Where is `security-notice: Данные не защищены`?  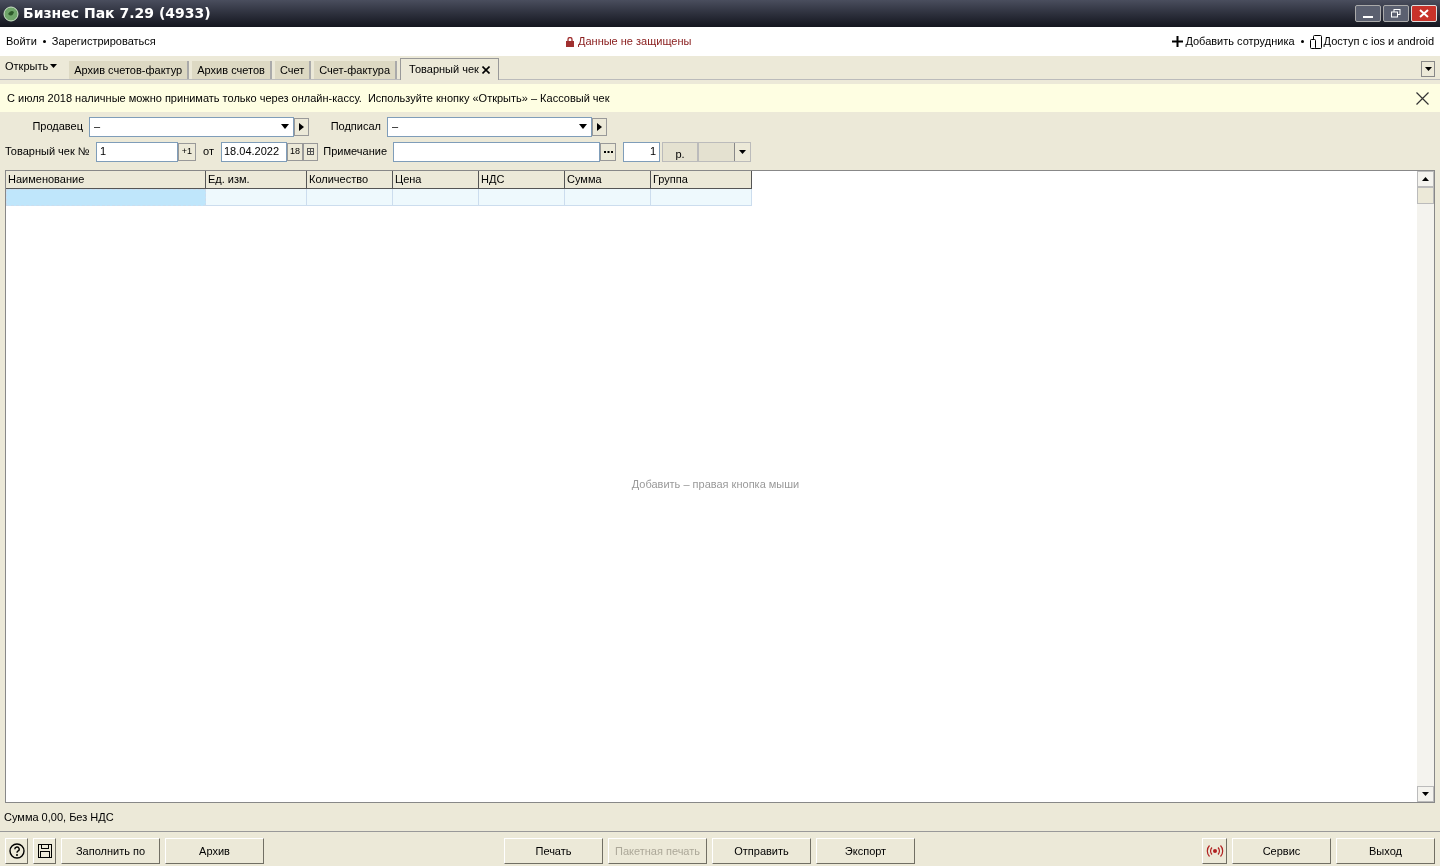 security-notice: Данные не защищены is located at coordinates (635, 42).